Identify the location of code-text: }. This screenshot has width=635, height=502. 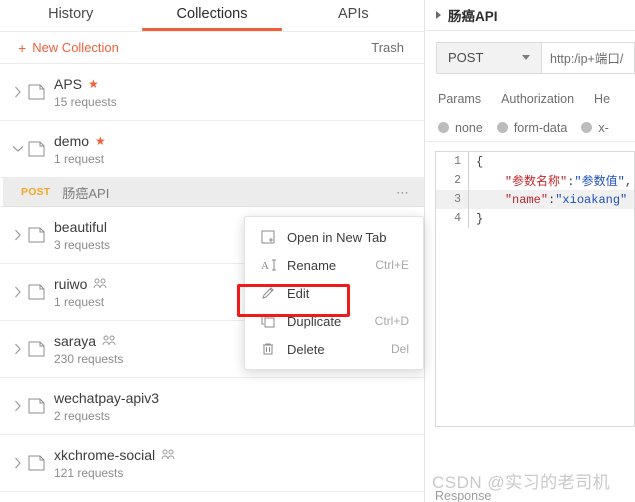
(476, 219).